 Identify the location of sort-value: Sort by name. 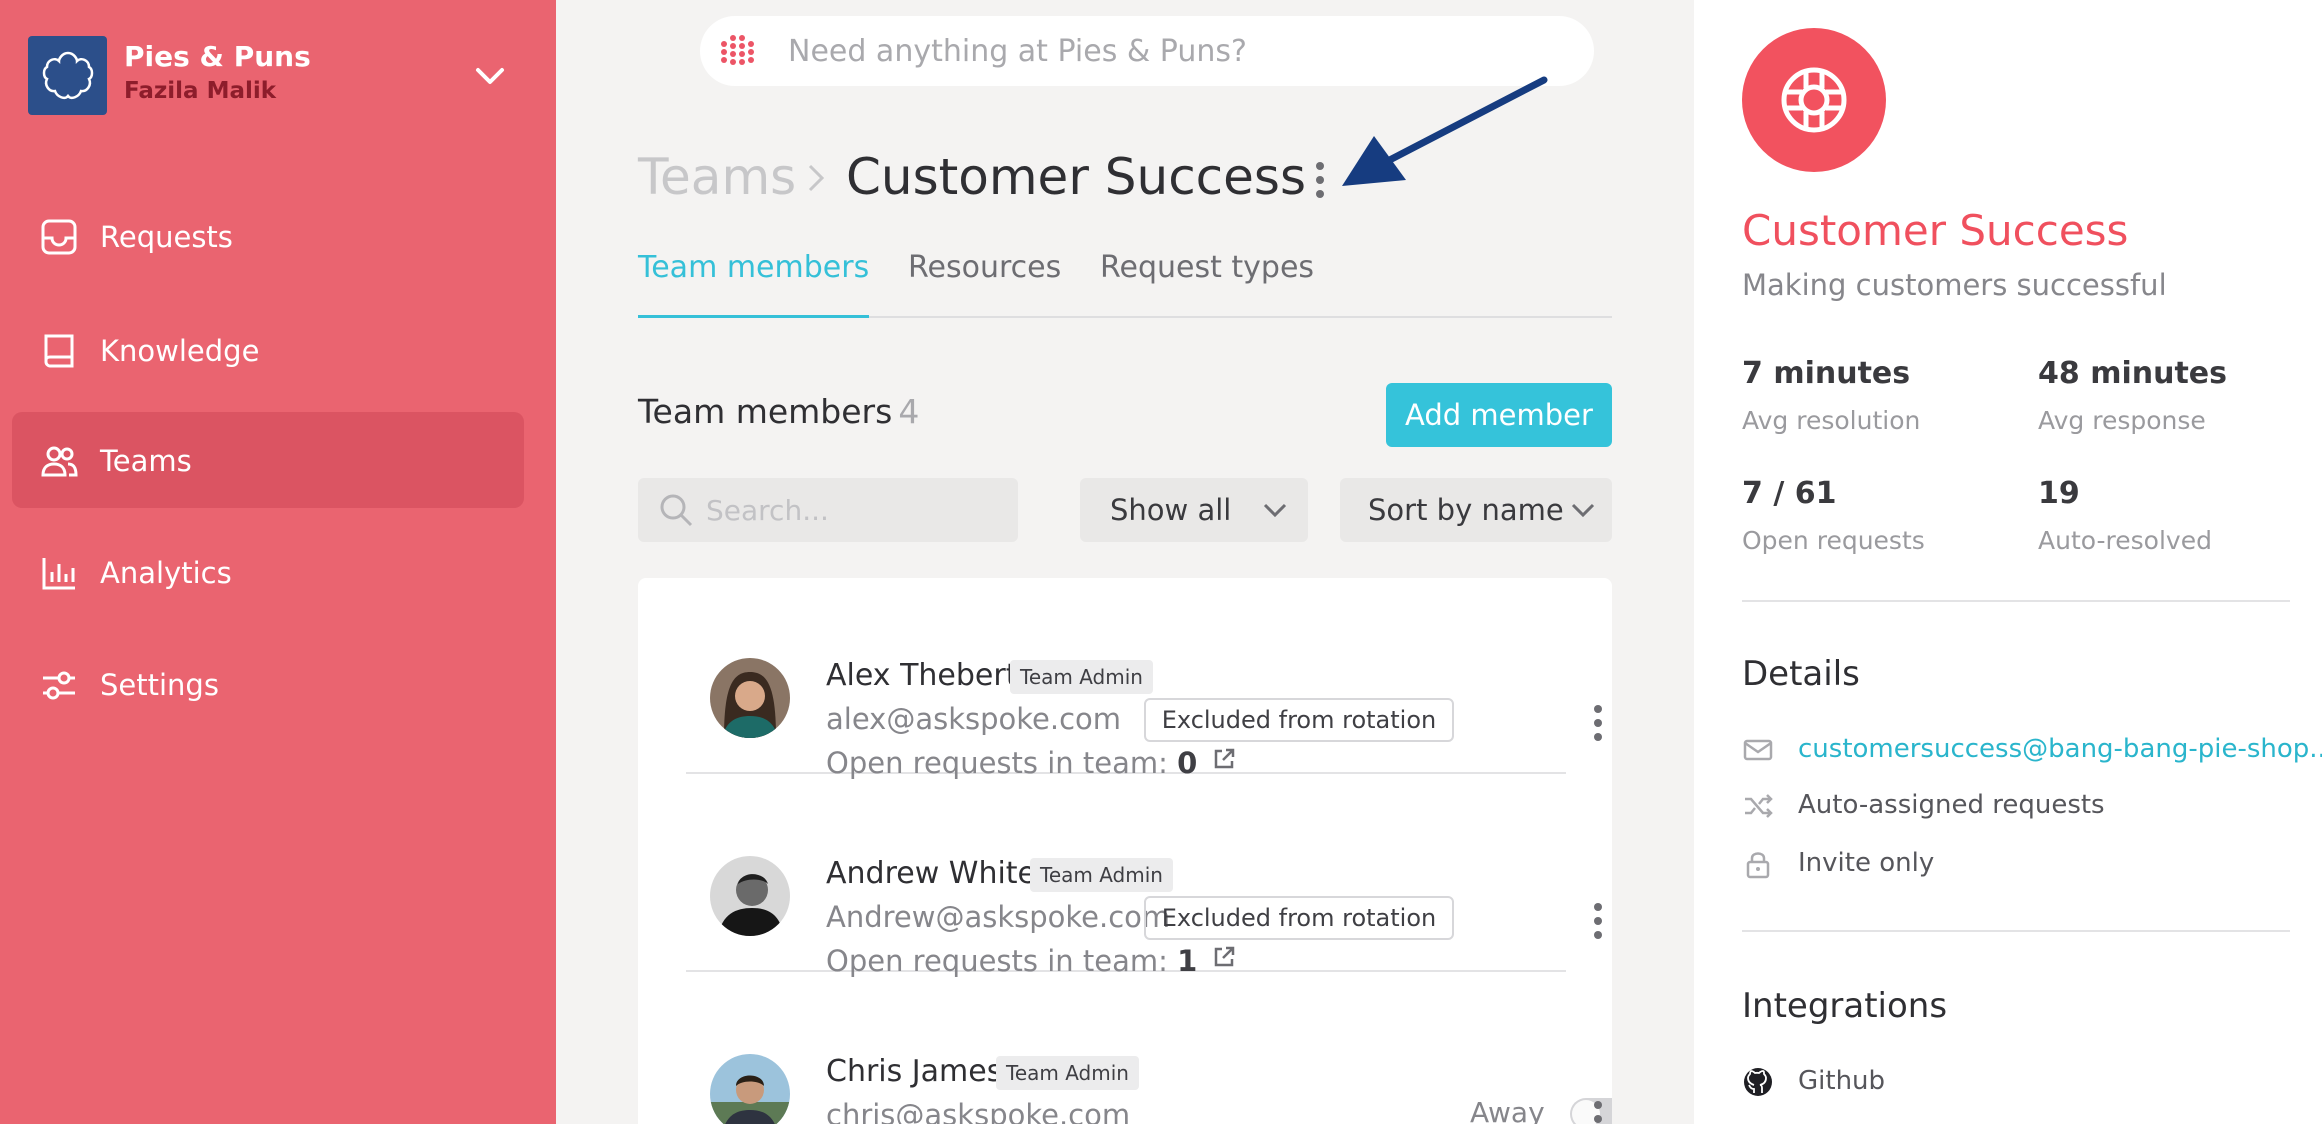
(1466, 510).